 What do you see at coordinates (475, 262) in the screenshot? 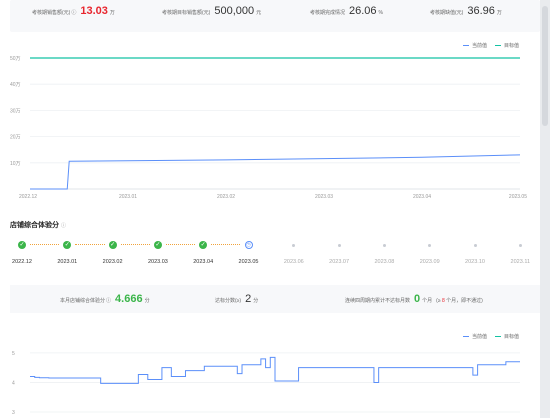
I see `timeline-month-label: 2023.10` at bounding box center [475, 262].